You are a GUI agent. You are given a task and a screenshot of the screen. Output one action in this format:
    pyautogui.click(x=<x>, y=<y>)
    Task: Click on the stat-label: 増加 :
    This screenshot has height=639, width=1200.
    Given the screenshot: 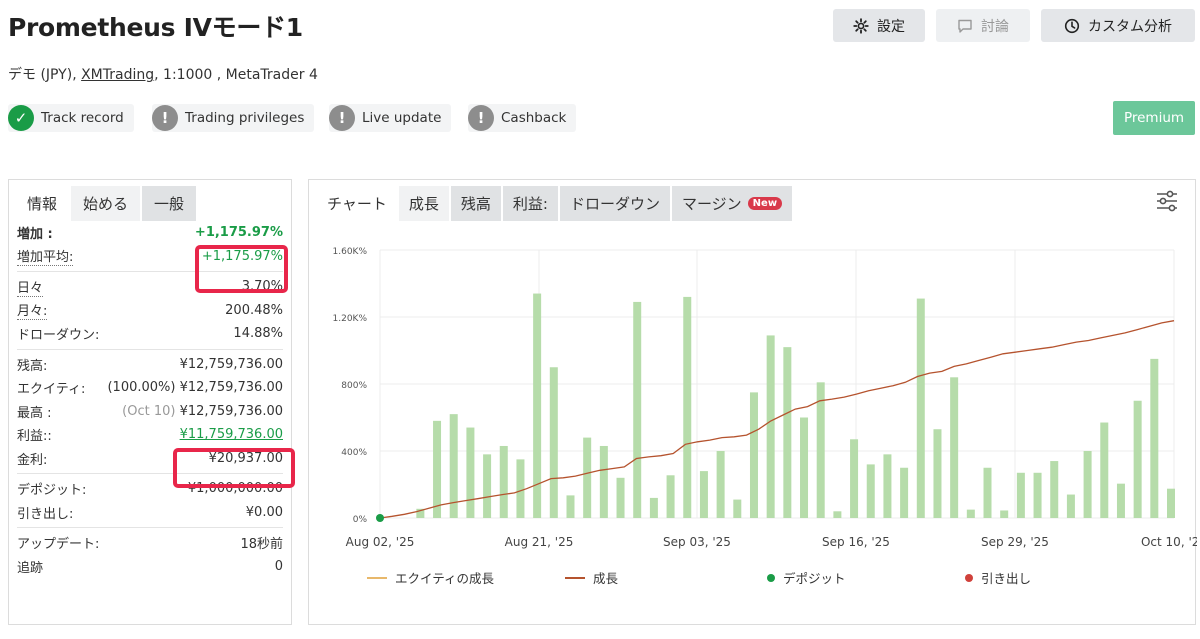 What is the action you would take?
    pyautogui.click(x=35, y=235)
    